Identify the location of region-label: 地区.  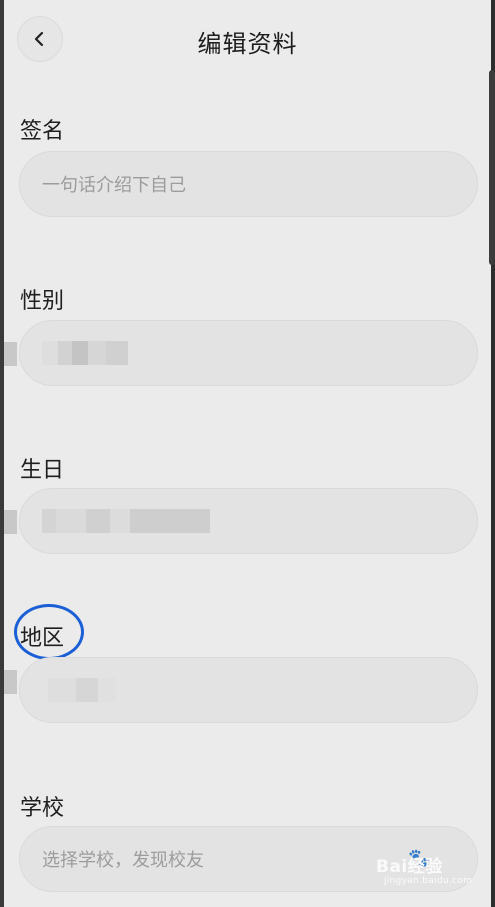
(42, 638).